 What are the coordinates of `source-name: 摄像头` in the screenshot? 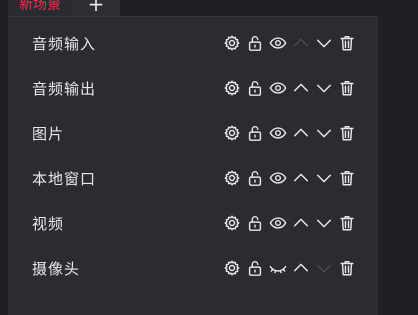 It's located at (56, 268).